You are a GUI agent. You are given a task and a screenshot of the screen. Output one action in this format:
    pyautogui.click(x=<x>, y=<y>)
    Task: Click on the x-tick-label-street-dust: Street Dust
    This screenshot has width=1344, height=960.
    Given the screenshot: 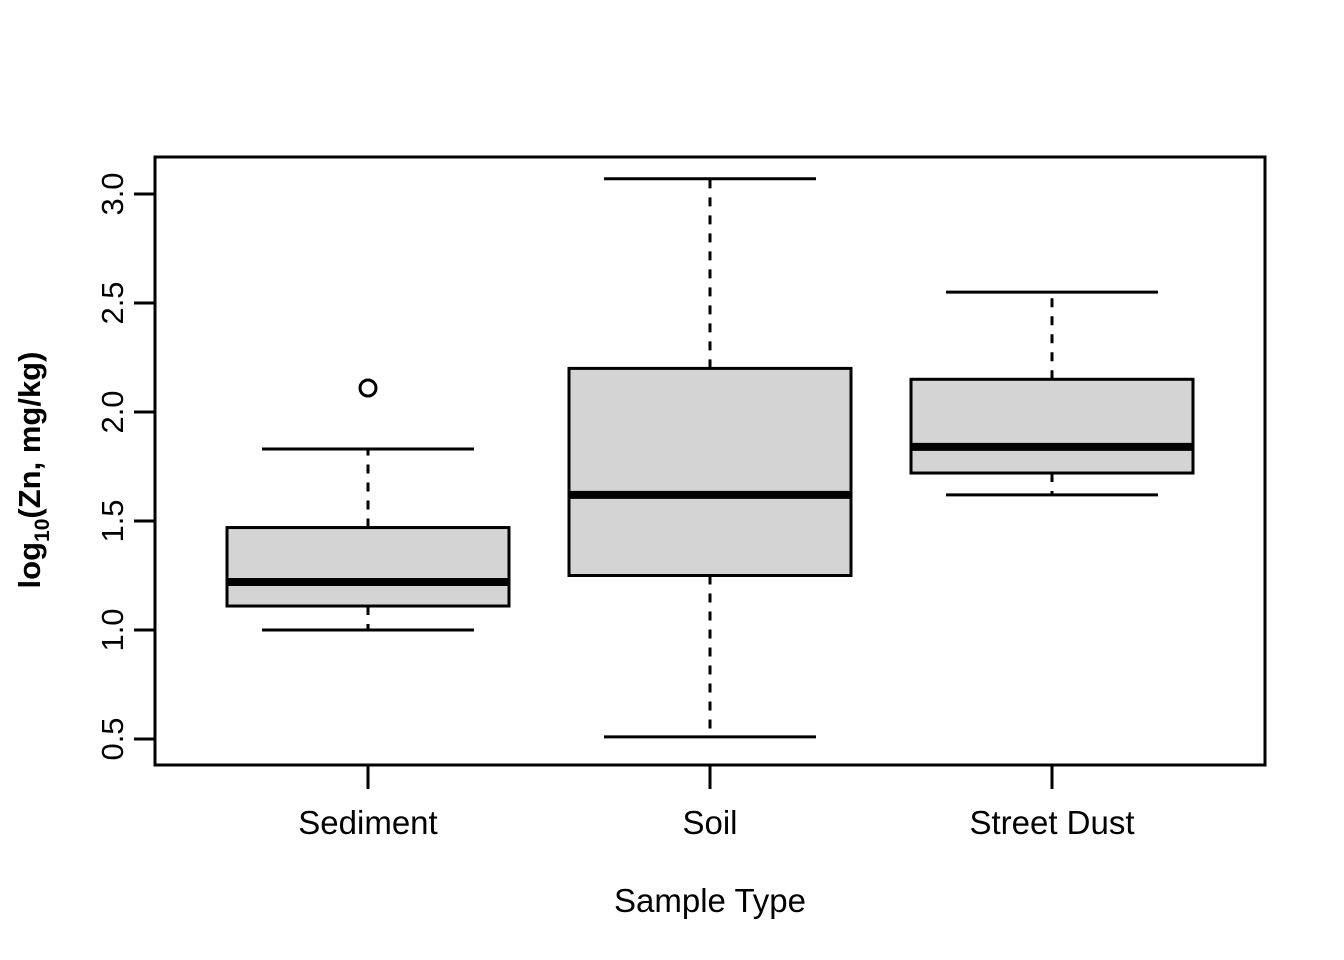 What is the action you would take?
    pyautogui.click(x=1051, y=822)
    